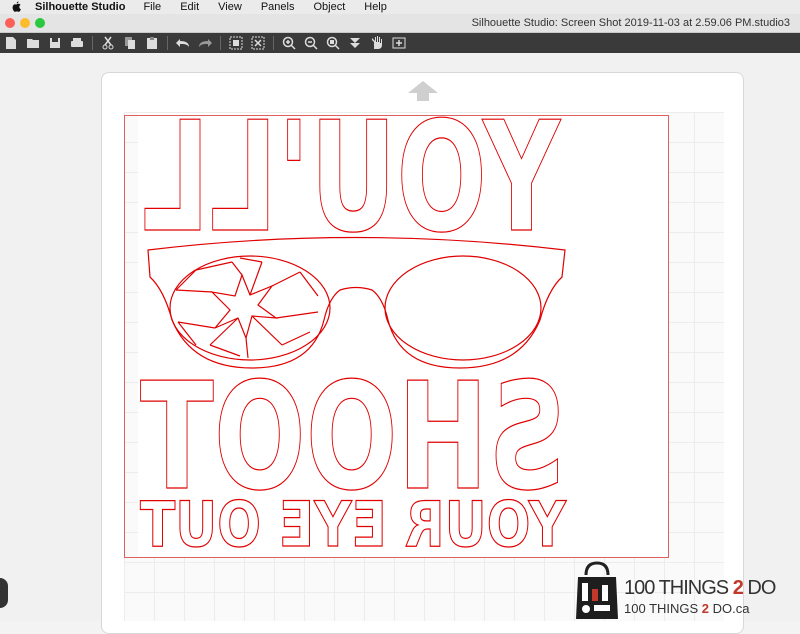  I want to click on watermark-title-part: 100 THINGS, so click(678, 588).